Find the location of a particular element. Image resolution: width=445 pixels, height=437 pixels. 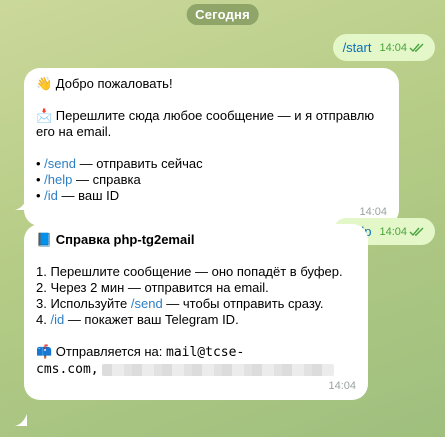

date-separator: Сегодня is located at coordinates (222, 14).